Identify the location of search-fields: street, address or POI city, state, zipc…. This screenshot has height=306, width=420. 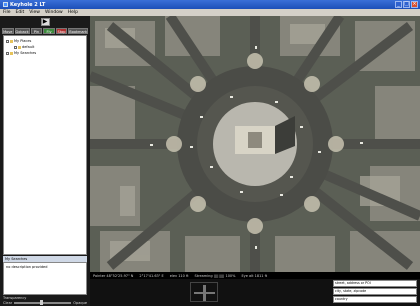
(375, 292).